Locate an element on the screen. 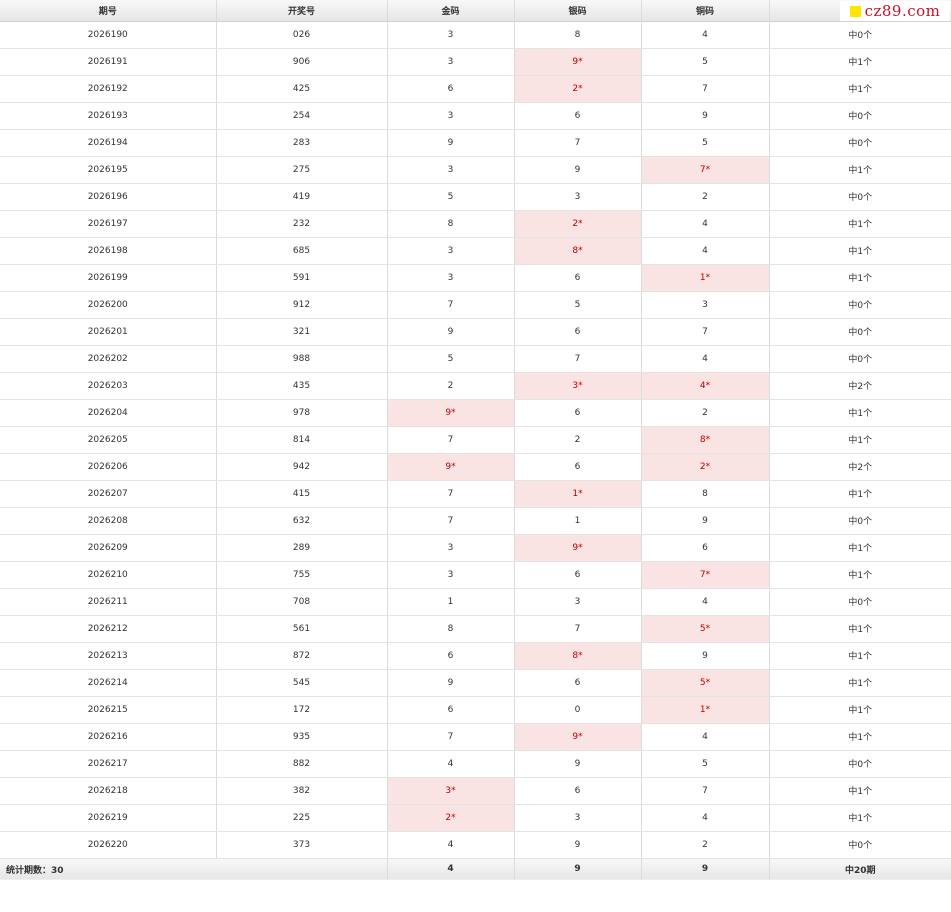 The width and height of the screenshot is (951, 912). table-row: 2026195 275 3 9 7* 中1个 is located at coordinates (475, 170).